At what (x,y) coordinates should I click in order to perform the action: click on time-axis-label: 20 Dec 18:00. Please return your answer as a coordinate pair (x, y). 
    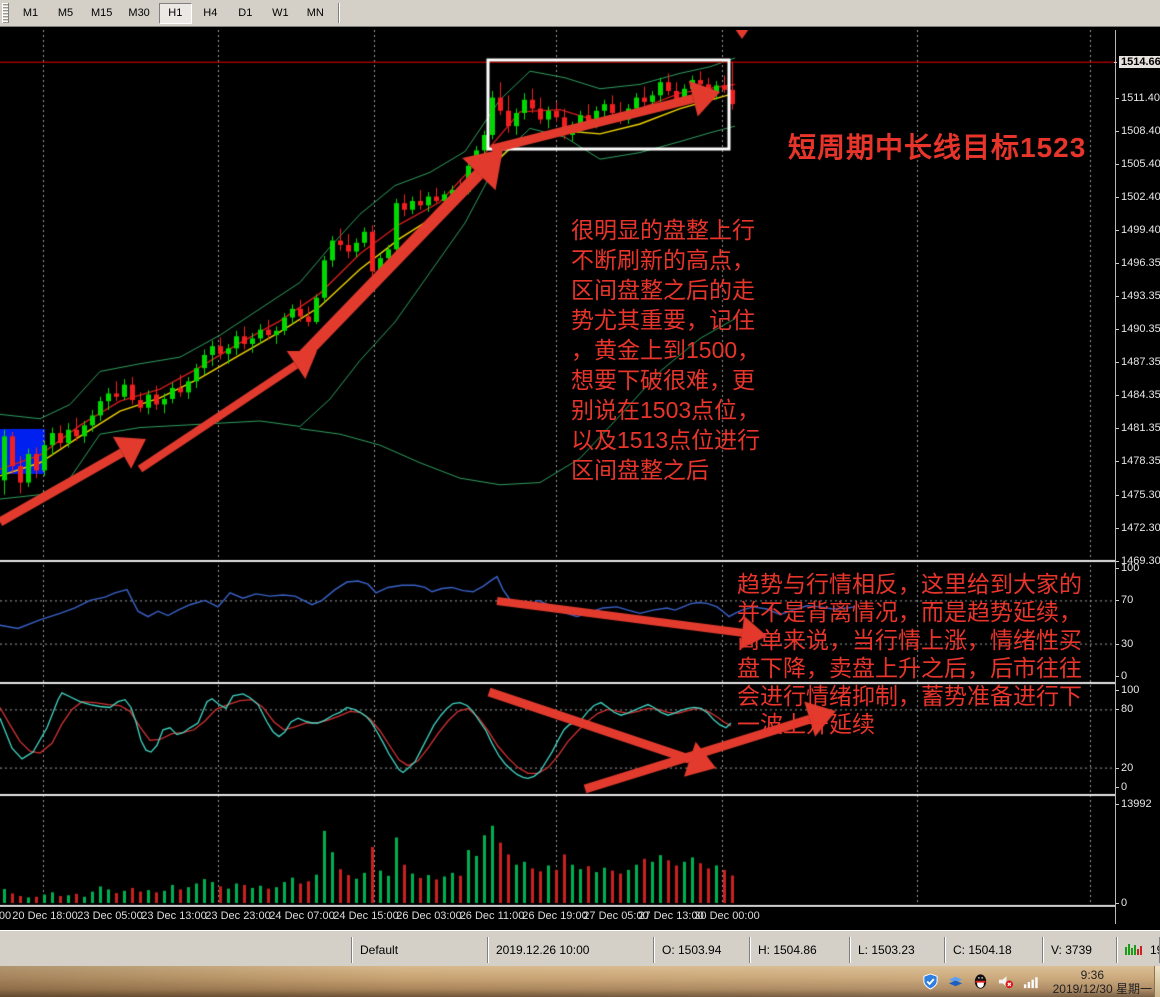
    Looking at the image, I should click on (45, 916).